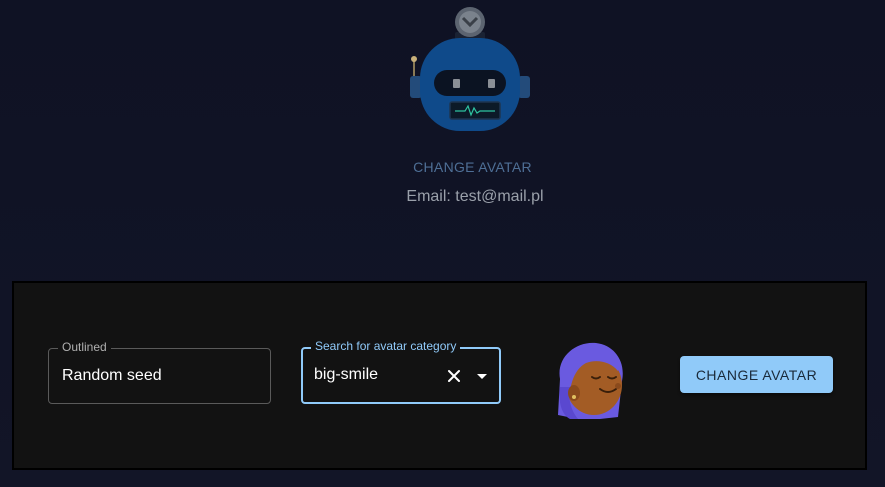 The image size is (885, 487). Describe the element at coordinates (112, 376) in the screenshot. I see `random-seed-value: Random seed` at that location.